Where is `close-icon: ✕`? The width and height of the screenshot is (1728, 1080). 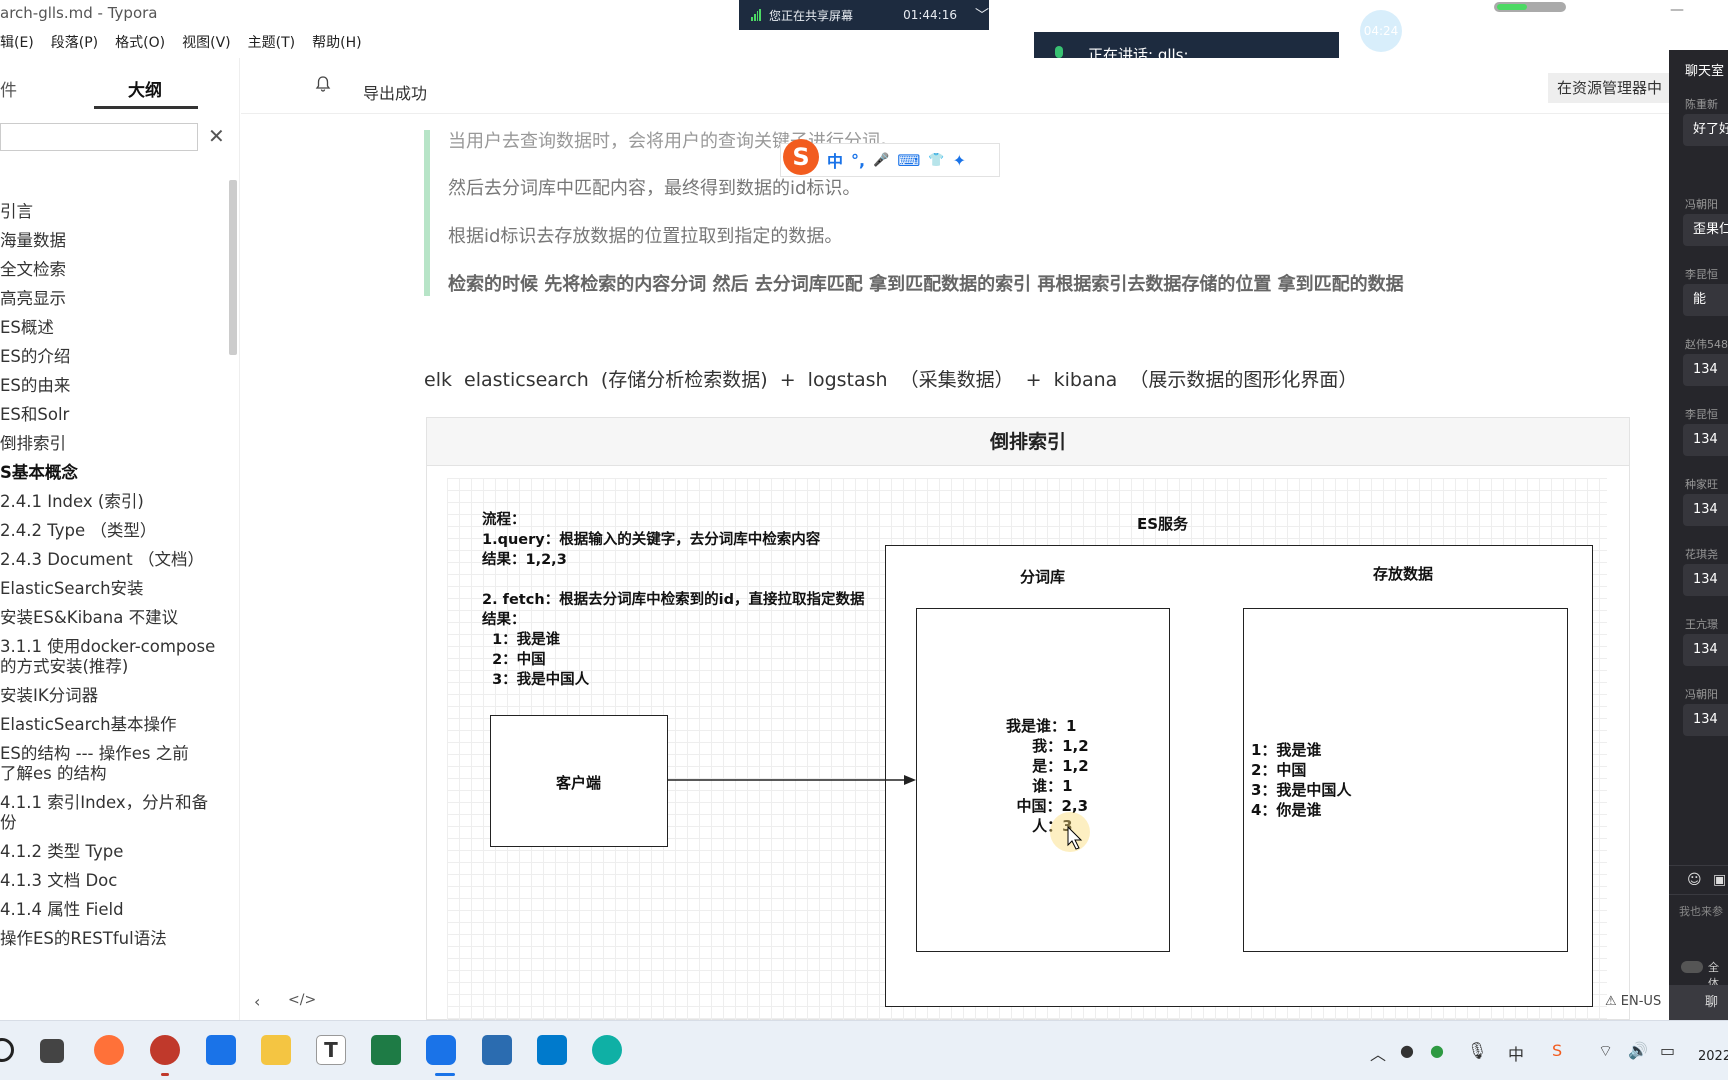
close-icon: ✕ is located at coordinates (216, 136).